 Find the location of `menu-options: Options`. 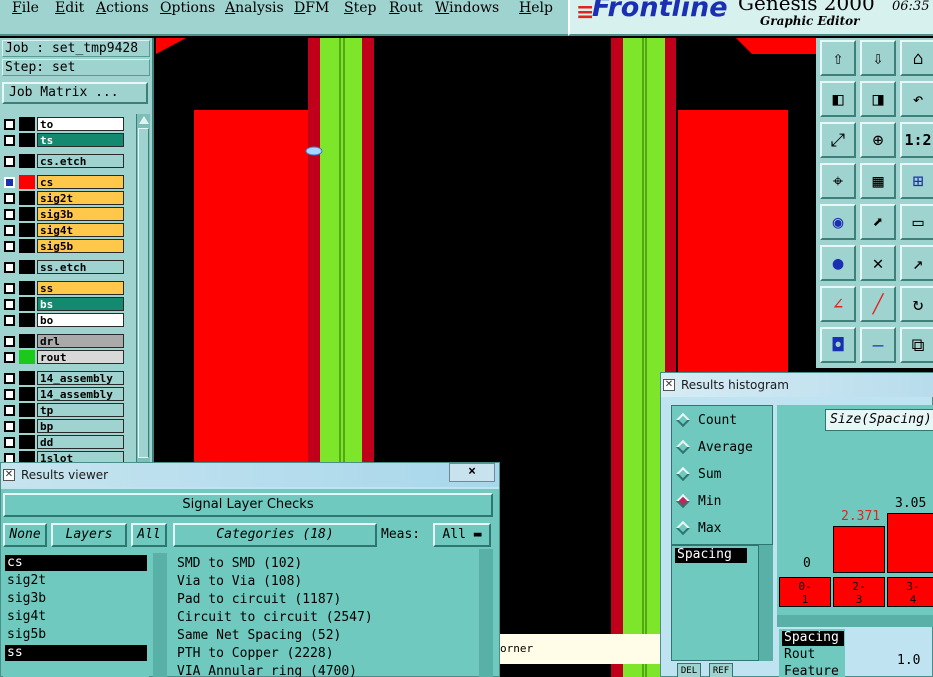

menu-options: Options is located at coordinates (187, 9).